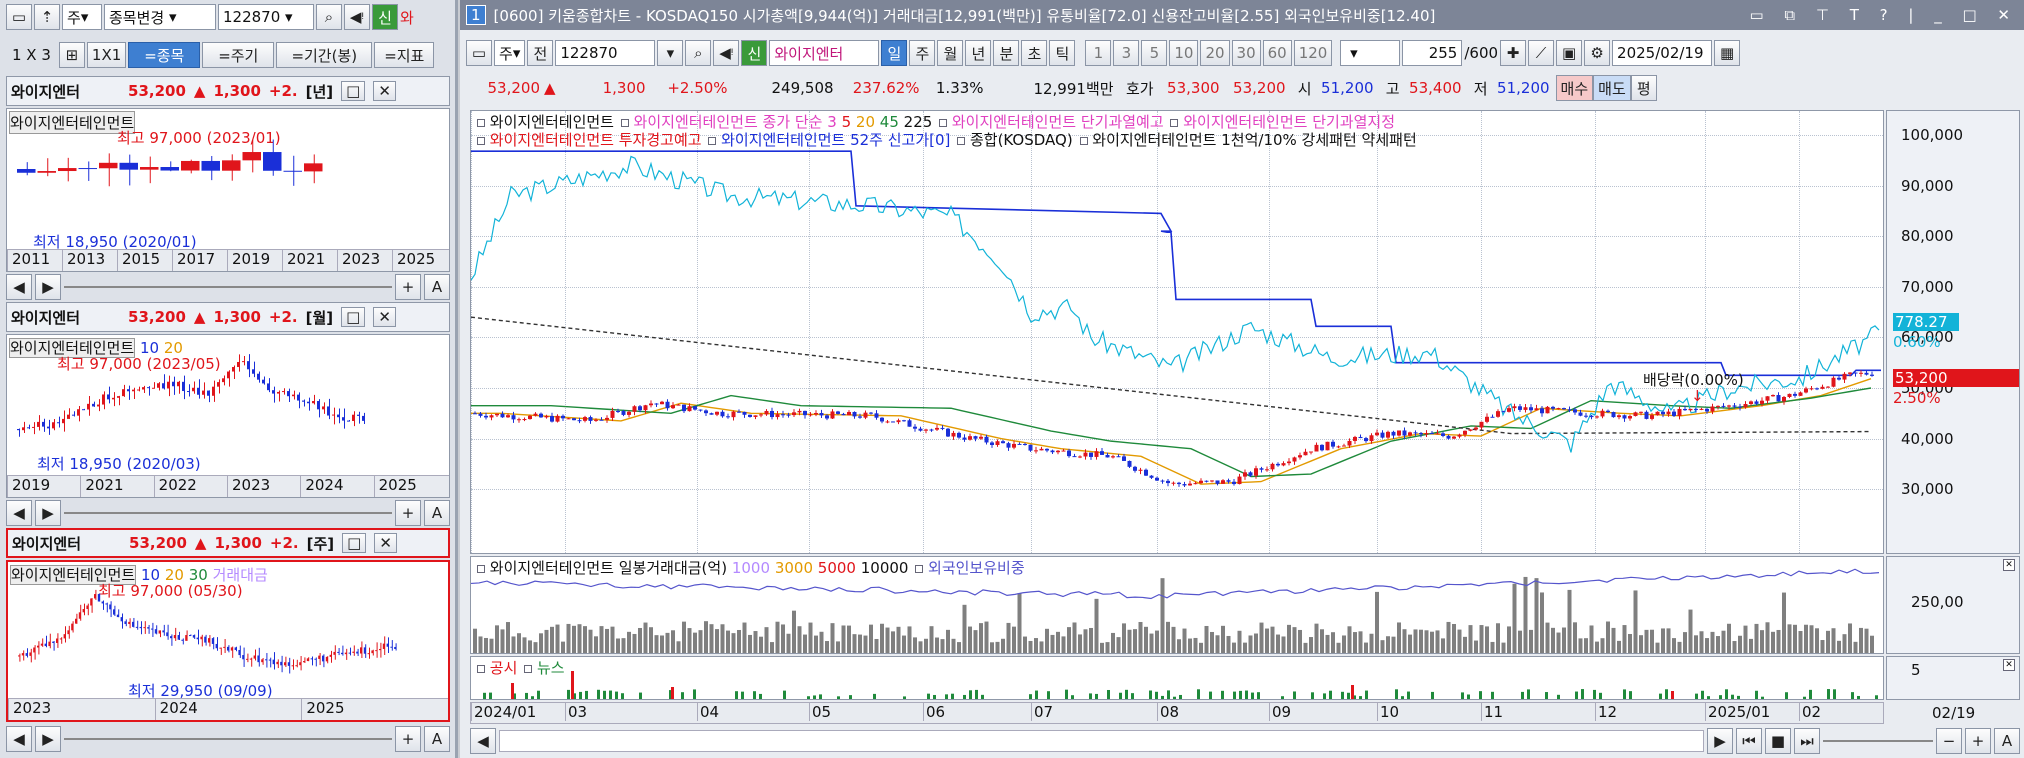 This screenshot has height=758, width=2024. I want to click on period-button: 주, so click(922, 53).